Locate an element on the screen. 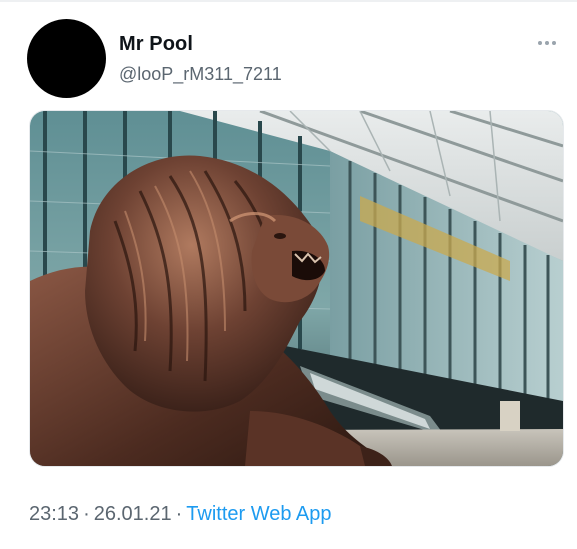 The image size is (577, 549). tweet-time: 23:13 is located at coordinates (54, 514).